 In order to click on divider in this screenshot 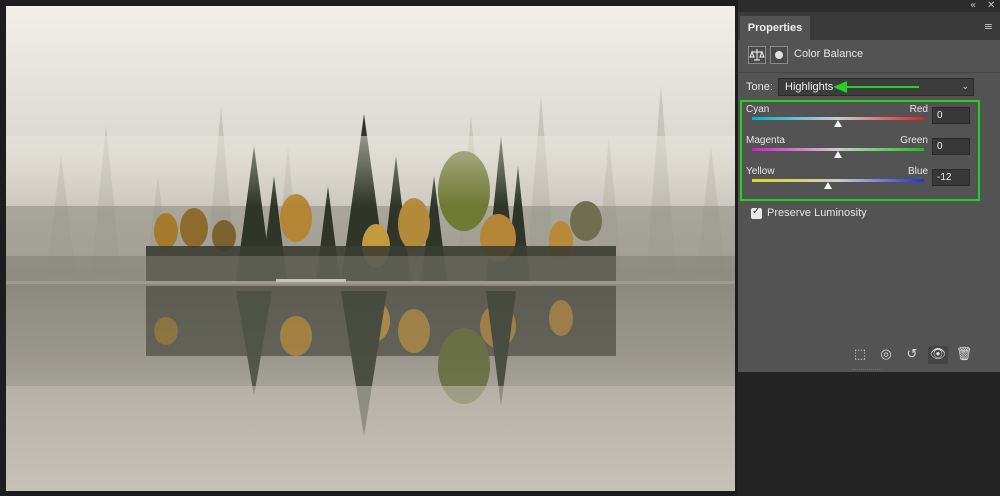, I will do `click(869, 72)`.